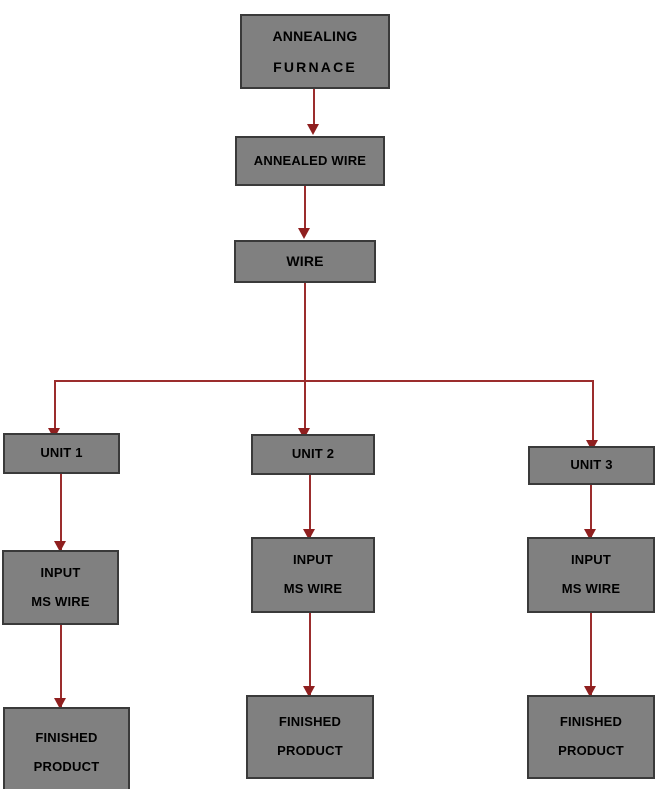 Image resolution: width=661 pixels, height=789 pixels. Describe the element at coordinates (591, 750) in the screenshot. I see `node-finished-product-3-line-2: PRODUCT` at that location.